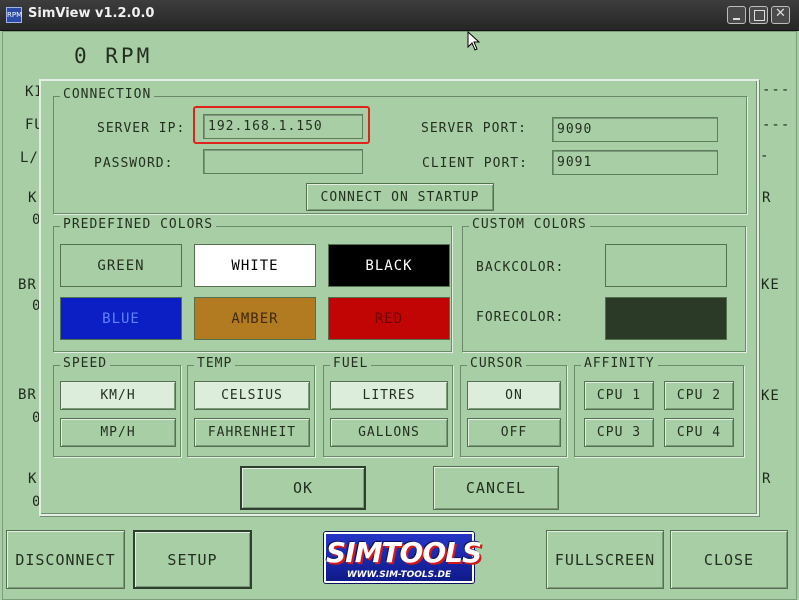 This screenshot has height=600, width=799. What do you see at coordinates (767, 479) in the screenshot?
I see `dash-label-right-7: R` at bounding box center [767, 479].